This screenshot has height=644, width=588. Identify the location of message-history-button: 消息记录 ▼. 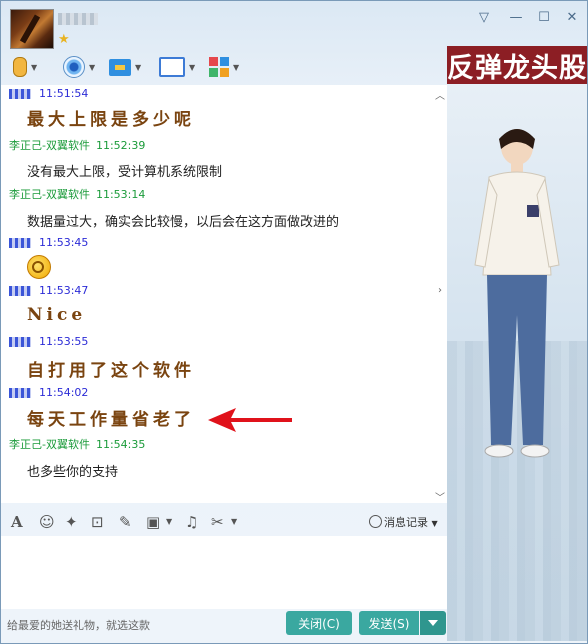
(403, 522).